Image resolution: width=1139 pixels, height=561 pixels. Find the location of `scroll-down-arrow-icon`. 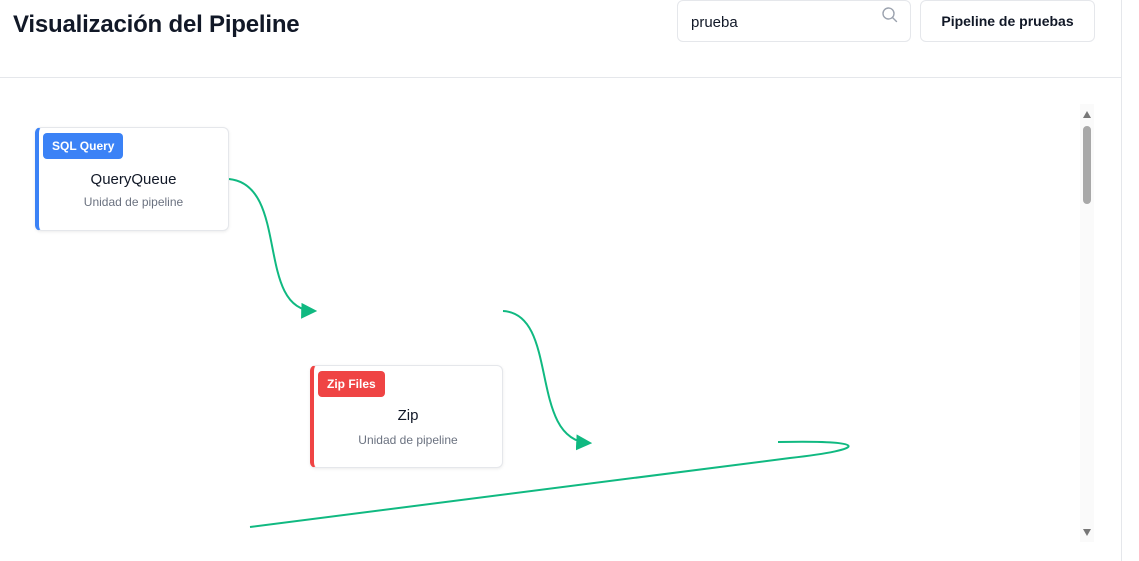

scroll-down-arrow-icon is located at coordinates (1087, 532).